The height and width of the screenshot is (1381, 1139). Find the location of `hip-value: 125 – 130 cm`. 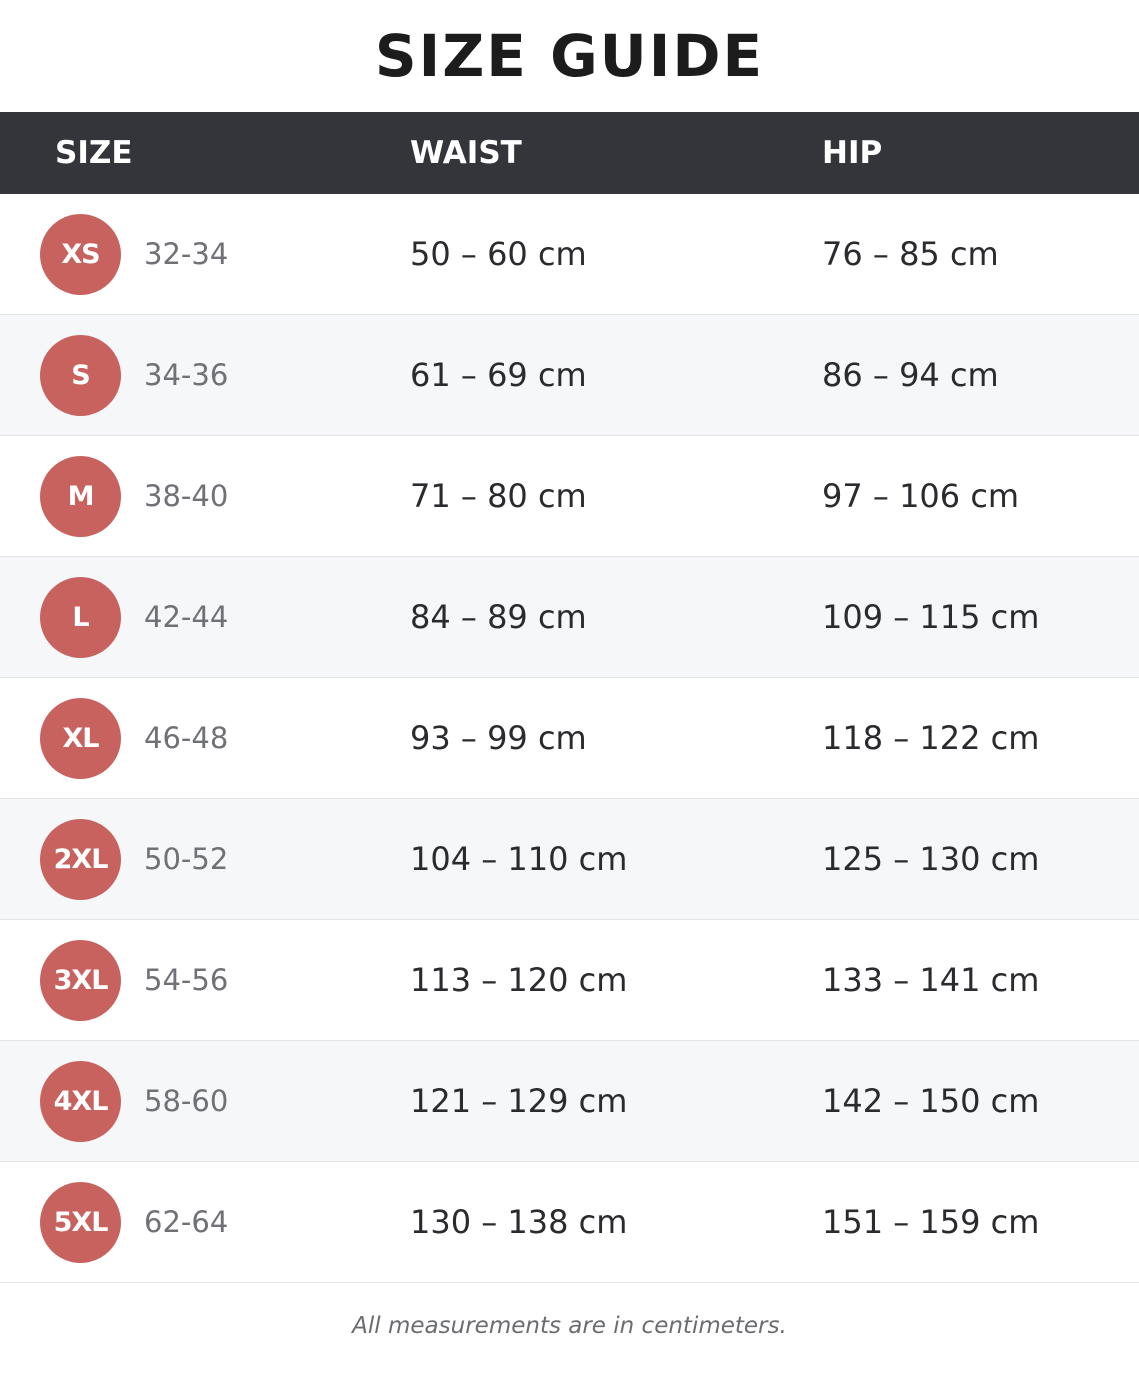

hip-value: 125 – 130 cm is located at coordinates (931, 859).